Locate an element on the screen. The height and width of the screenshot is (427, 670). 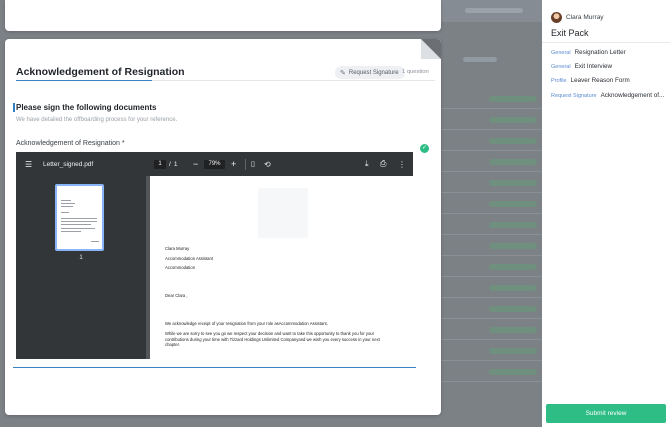
previous-task-card is located at coordinates (223, 15).